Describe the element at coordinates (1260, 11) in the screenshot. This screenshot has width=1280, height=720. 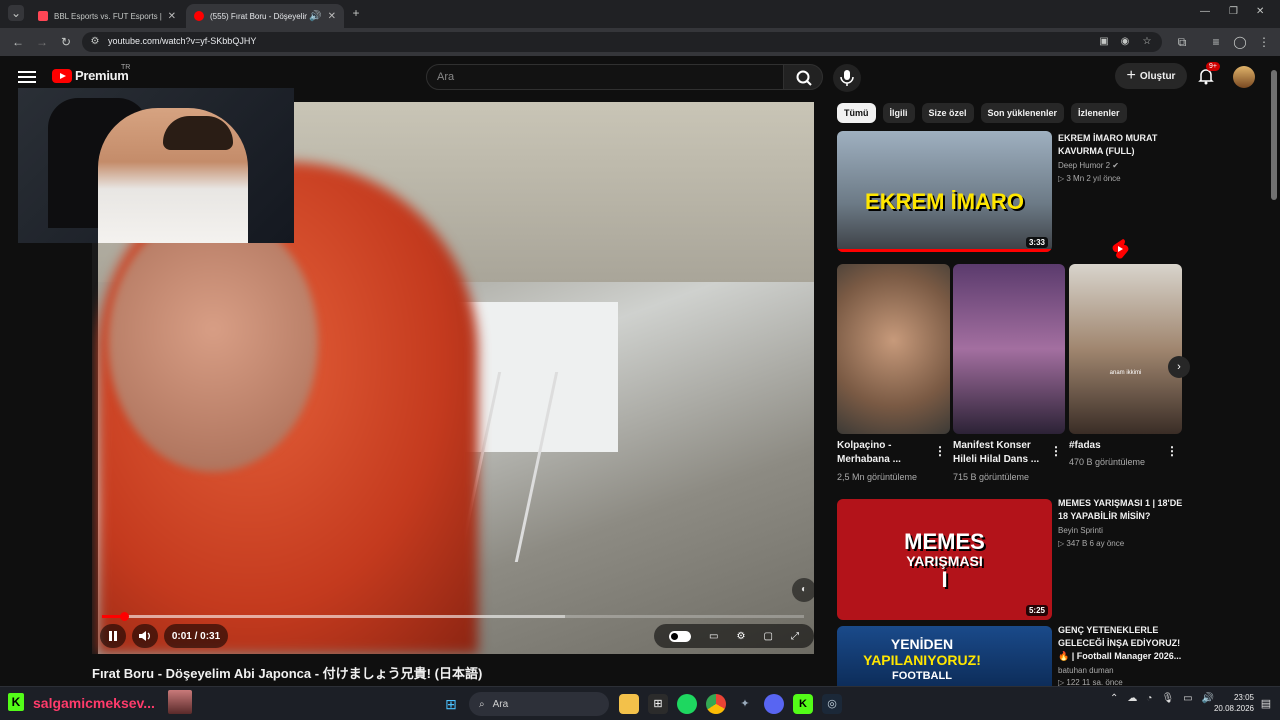
I see `close-window-icon: ✕` at that location.